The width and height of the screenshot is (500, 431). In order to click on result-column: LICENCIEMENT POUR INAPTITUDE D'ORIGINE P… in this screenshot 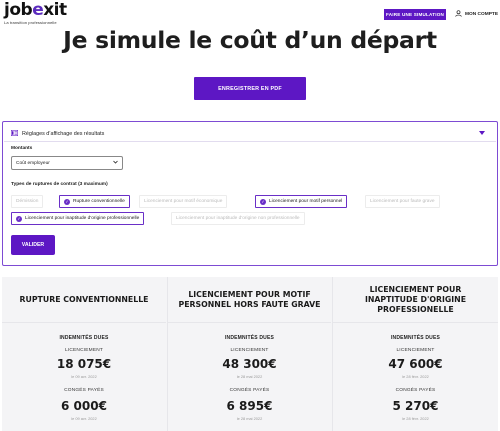, I will do `click(415, 354)`.